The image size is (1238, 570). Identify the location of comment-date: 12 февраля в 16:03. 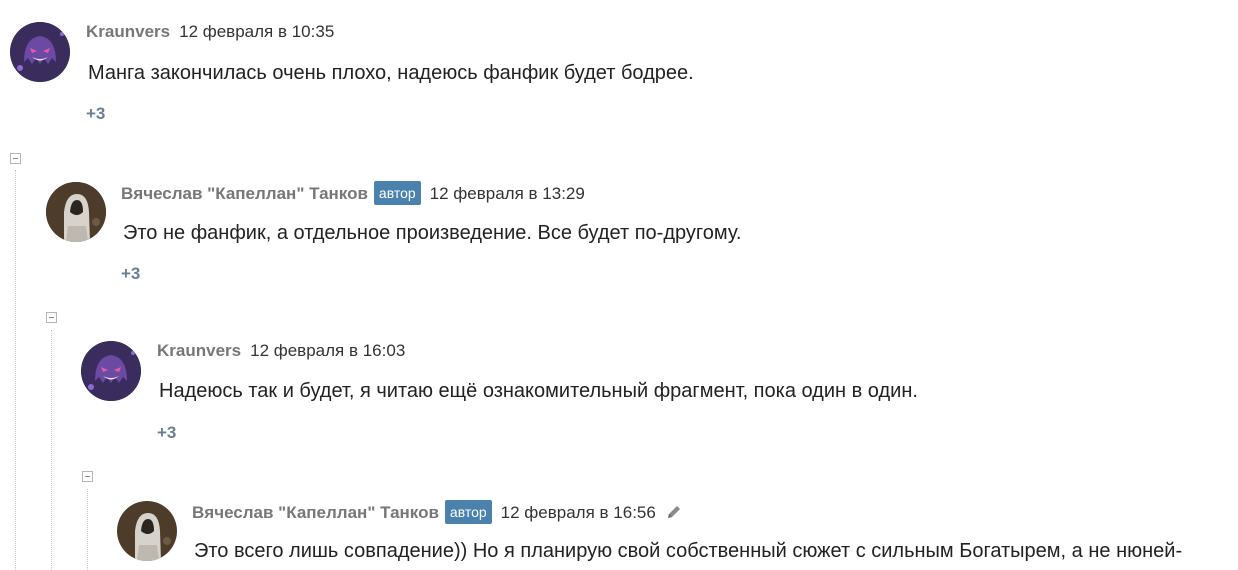
(327, 350).